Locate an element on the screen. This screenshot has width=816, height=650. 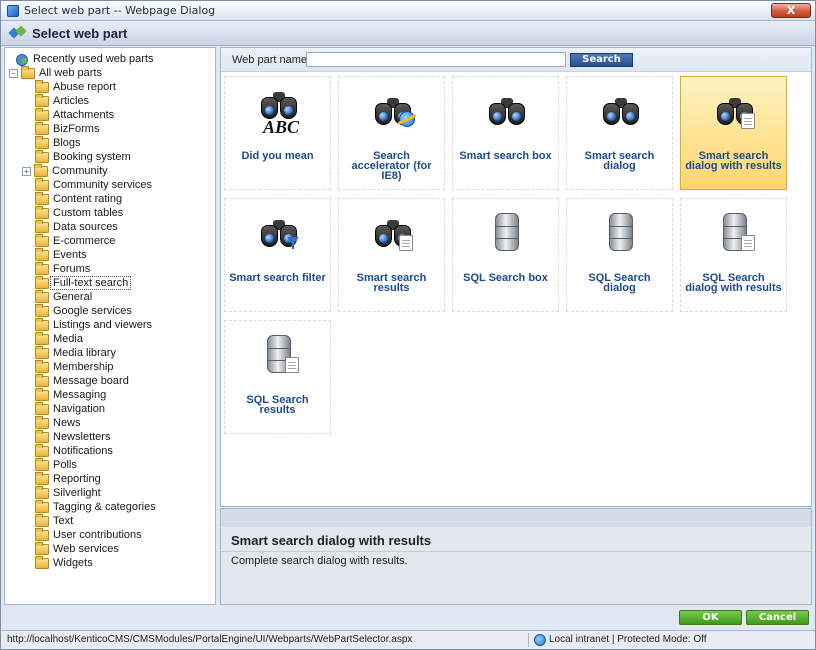
tree-item-polls: Polls is located at coordinates (56, 464).